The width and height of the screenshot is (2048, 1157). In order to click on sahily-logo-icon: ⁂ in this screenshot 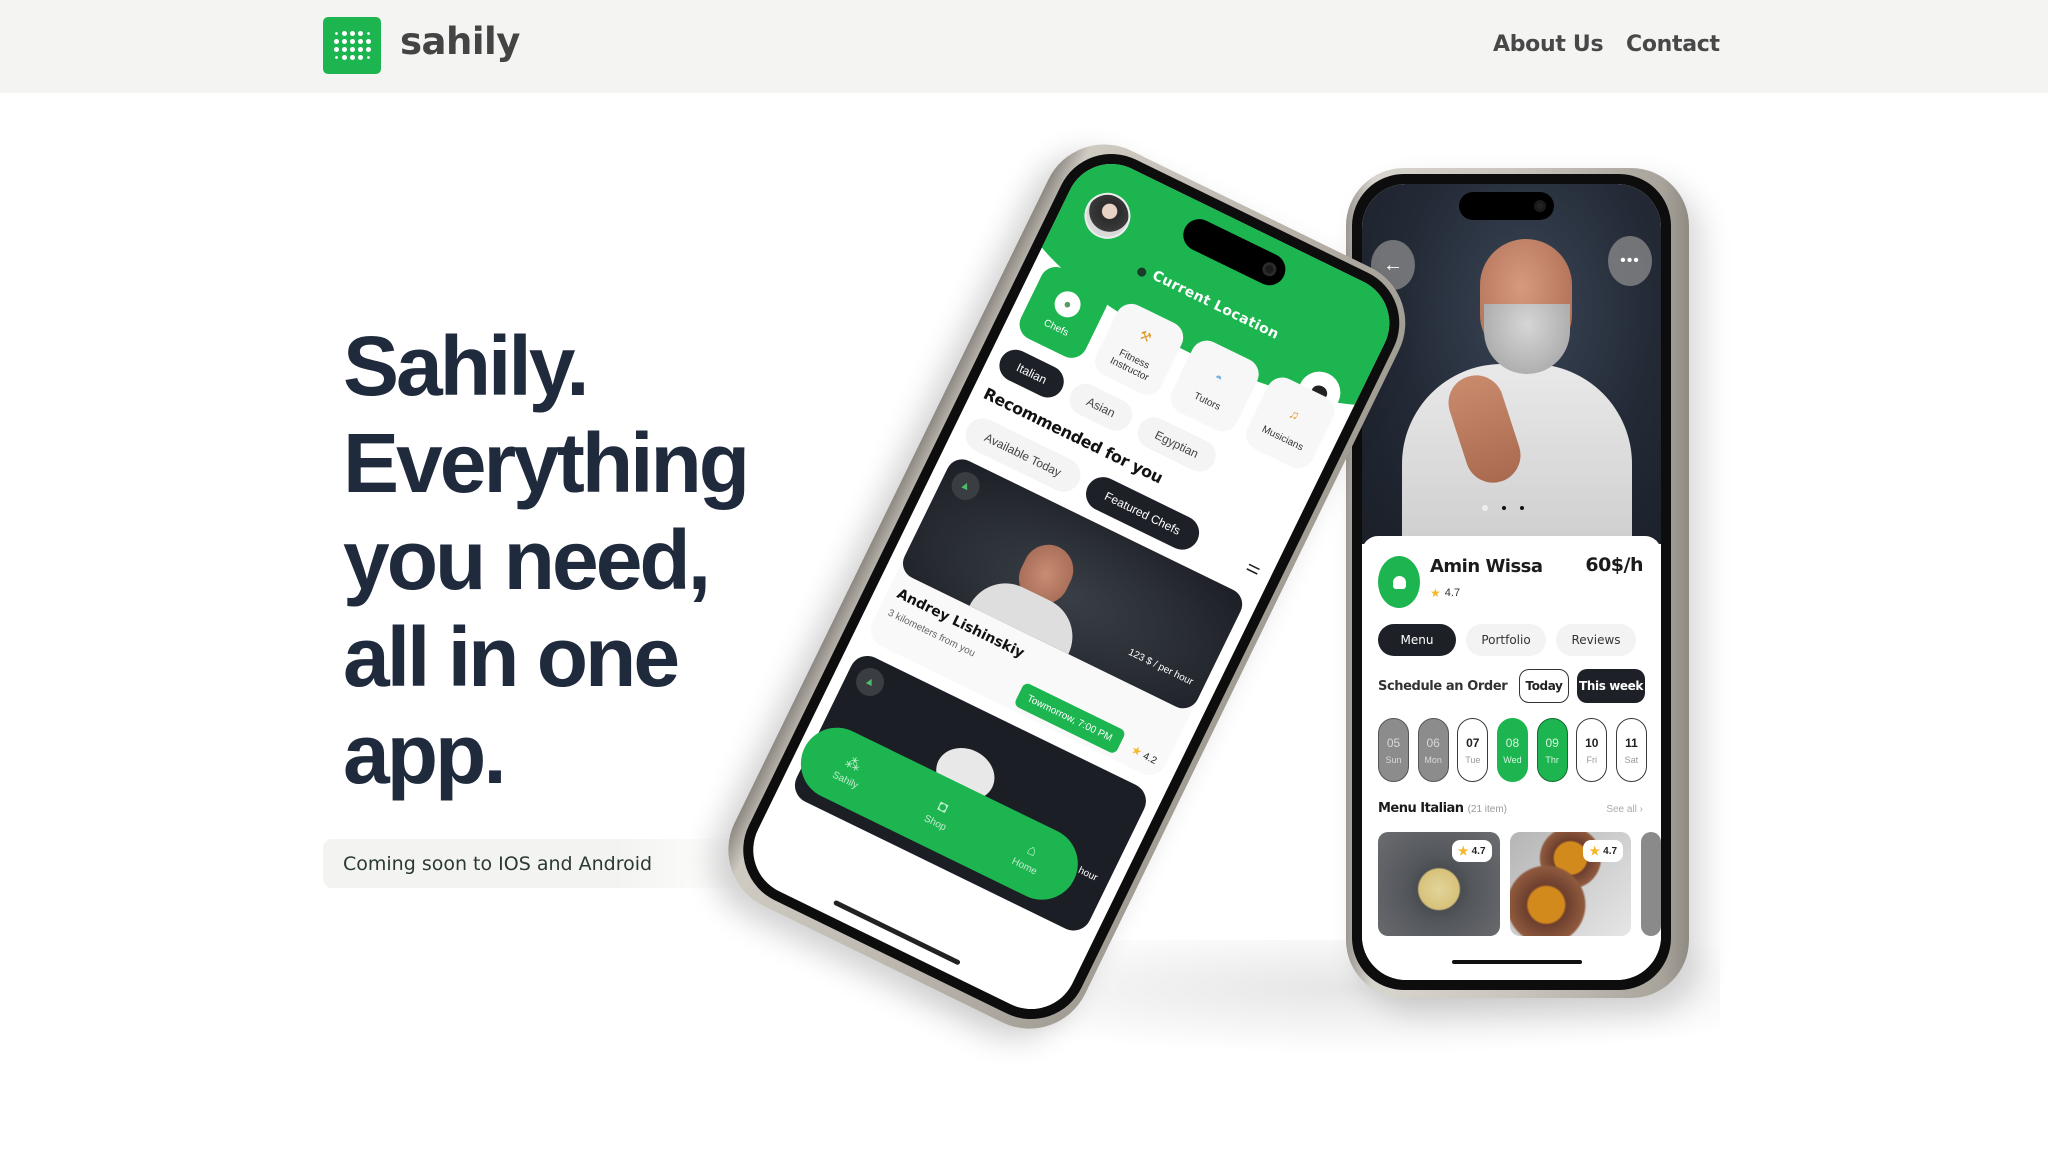, I will do `click(853, 763)`.